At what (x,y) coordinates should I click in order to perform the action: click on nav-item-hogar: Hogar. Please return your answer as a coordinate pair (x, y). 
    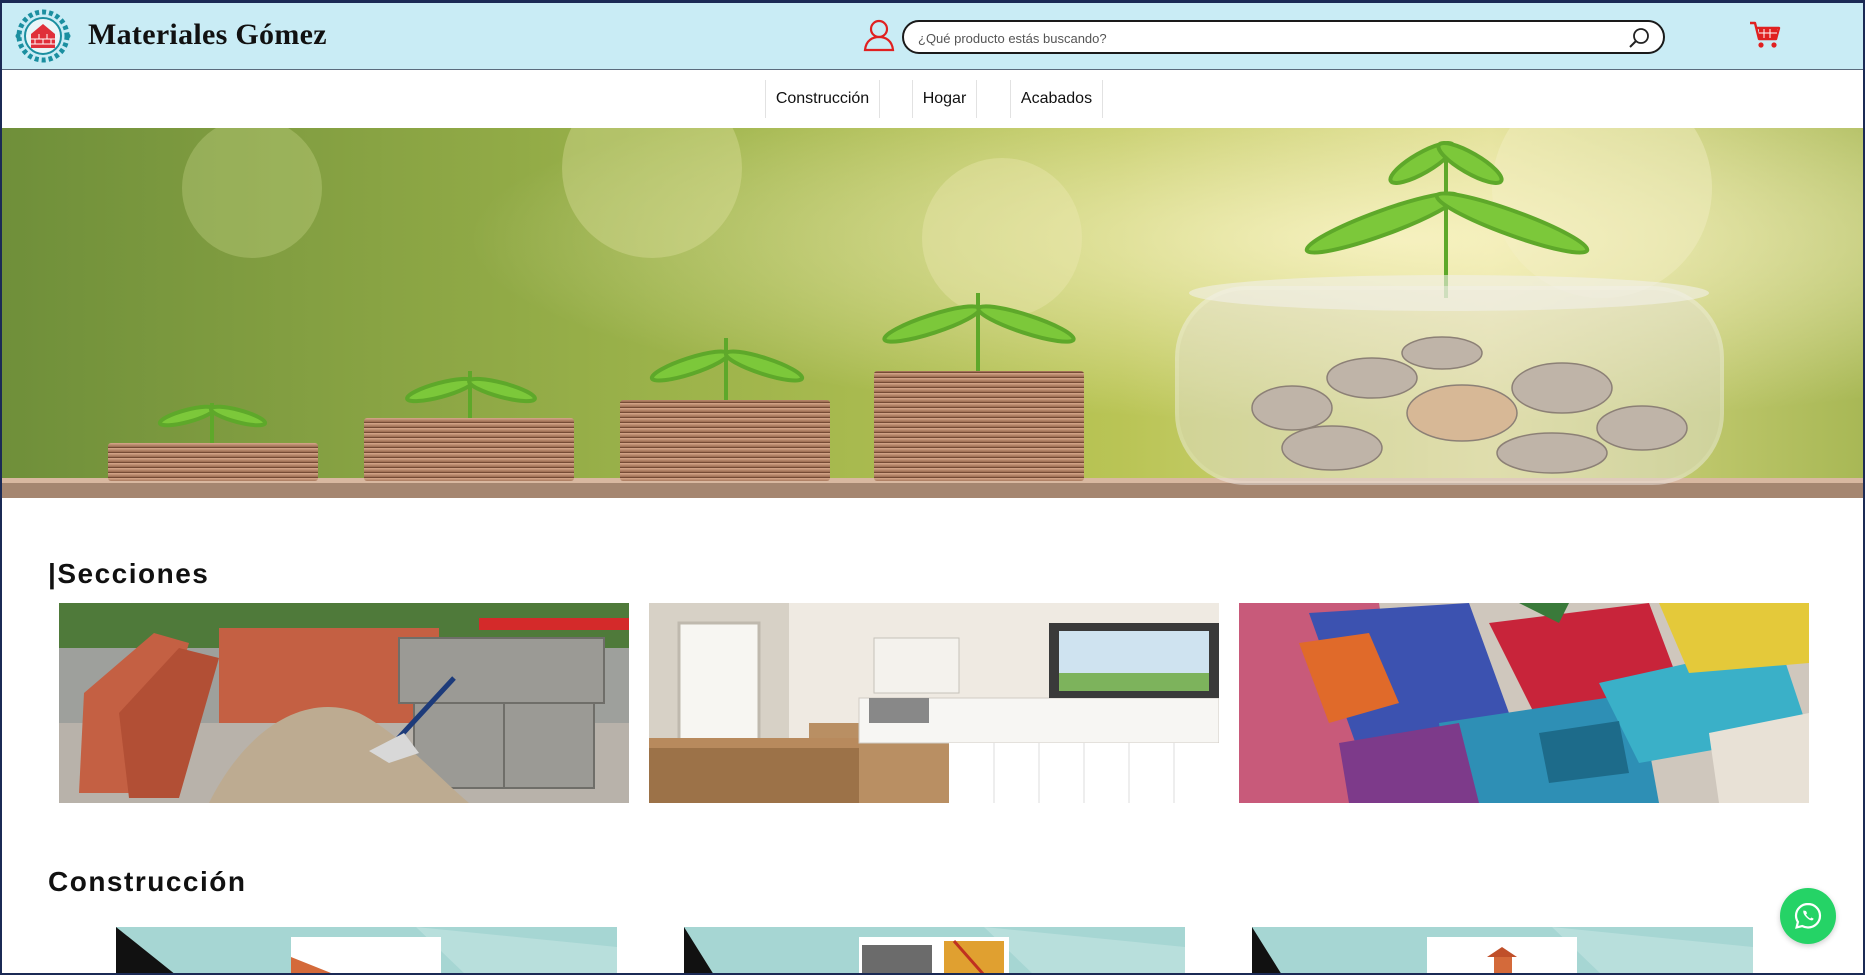
    Looking at the image, I should click on (944, 99).